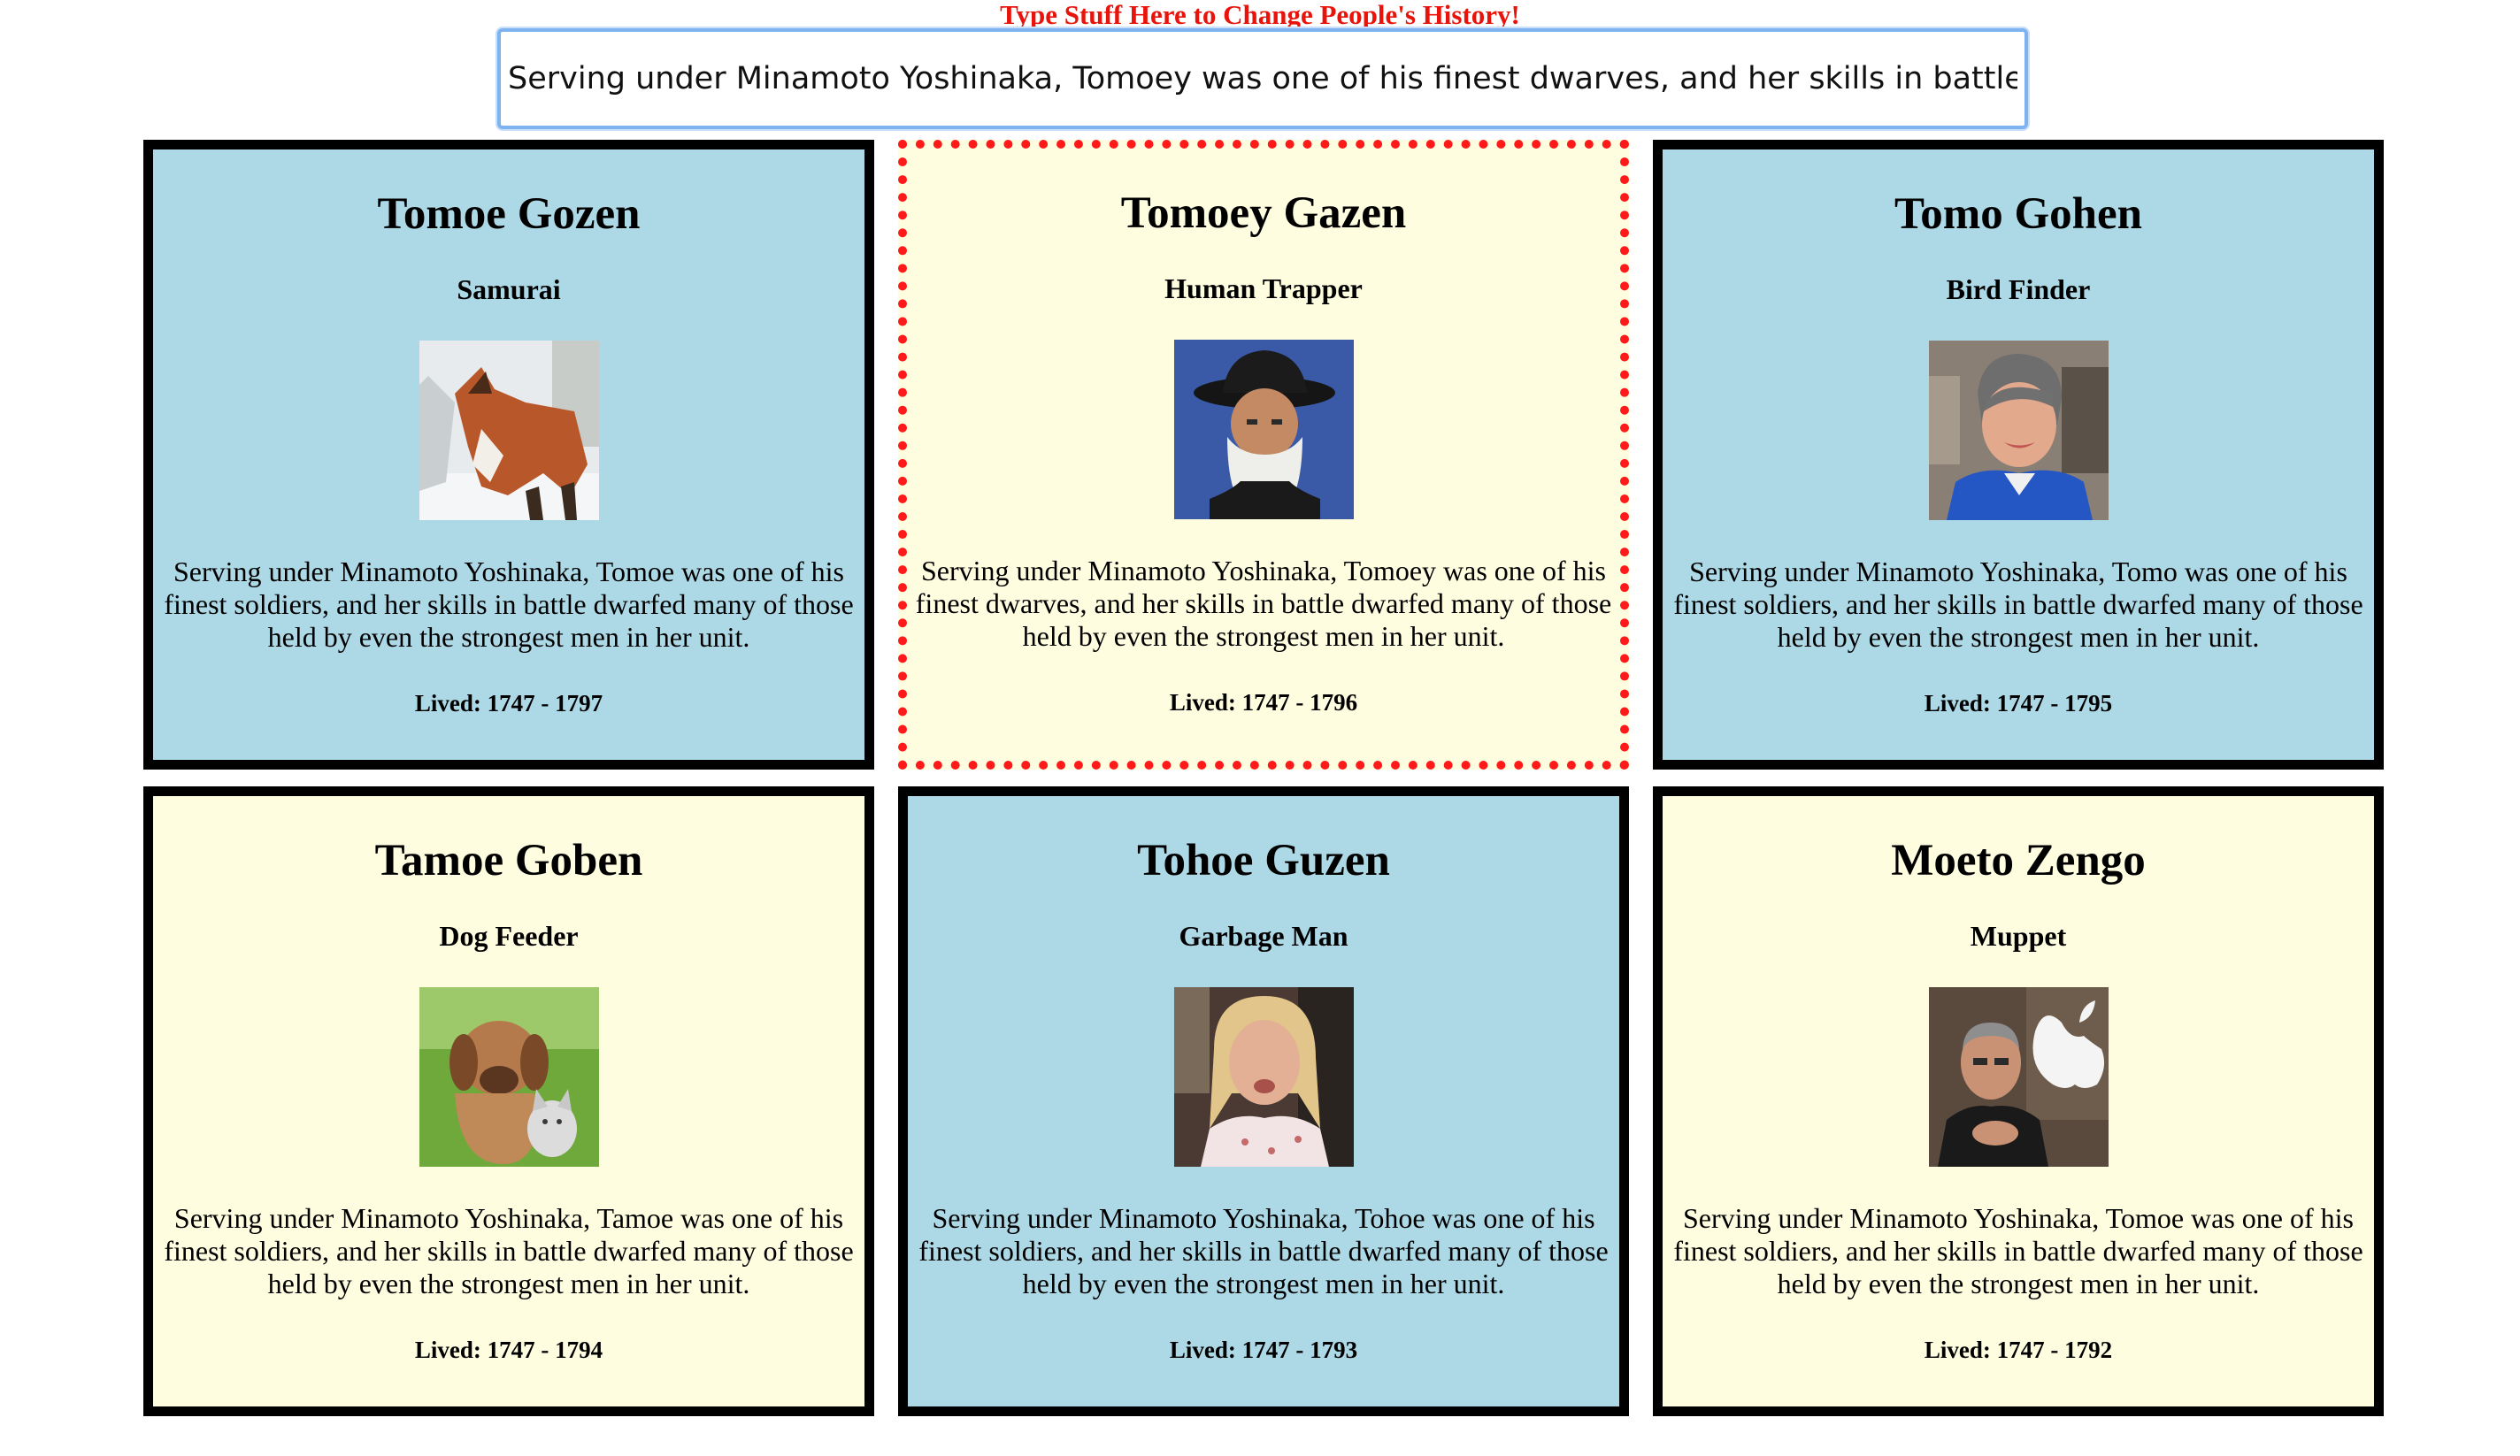 Image resolution: width=2520 pixels, height=1456 pixels. Describe the element at coordinates (508, 703) in the screenshot. I see `card-lived: Lived: 1747 - 1797` at that location.